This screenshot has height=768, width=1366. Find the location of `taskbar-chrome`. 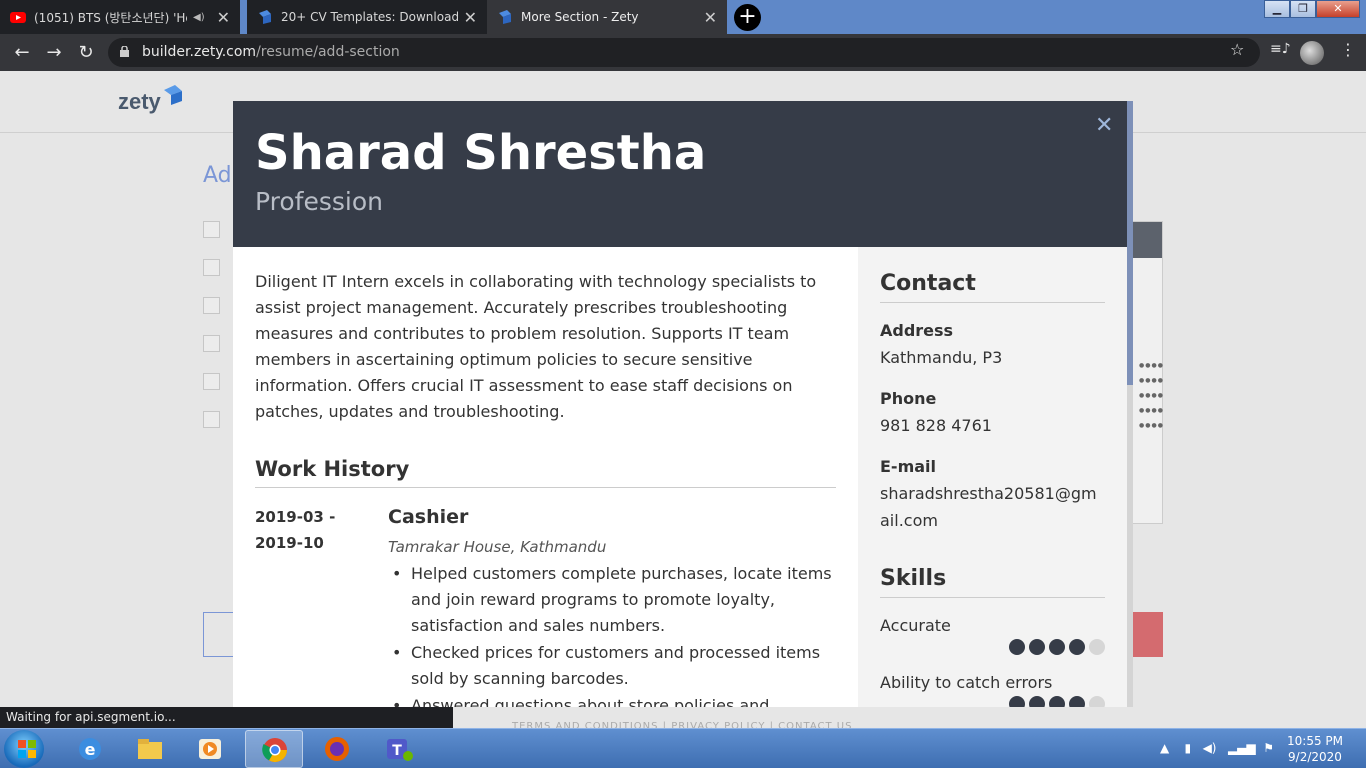

taskbar-chrome is located at coordinates (274, 749).